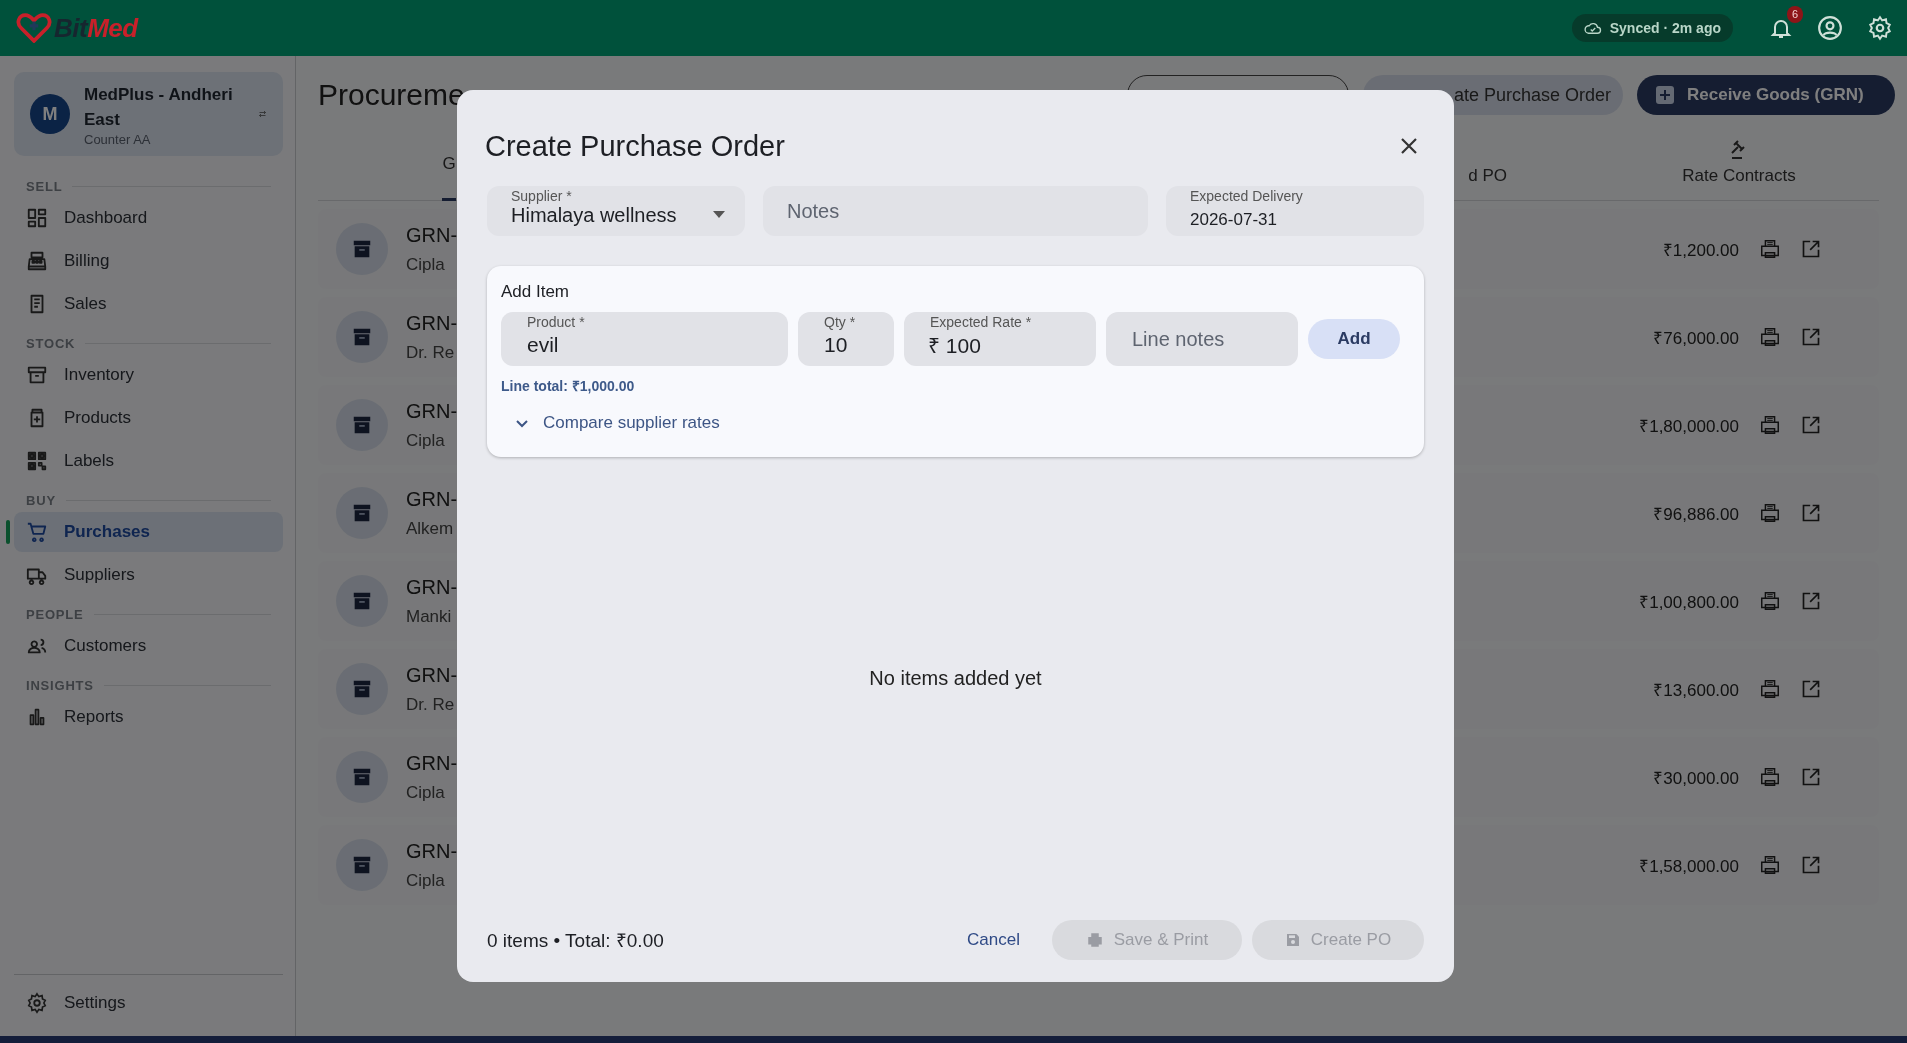 Image resolution: width=1907 pixels, height=1043 pixels. Describe the element at coordinates (391, 95) in the screenshot. I see `page-title: Procureme` at that location.